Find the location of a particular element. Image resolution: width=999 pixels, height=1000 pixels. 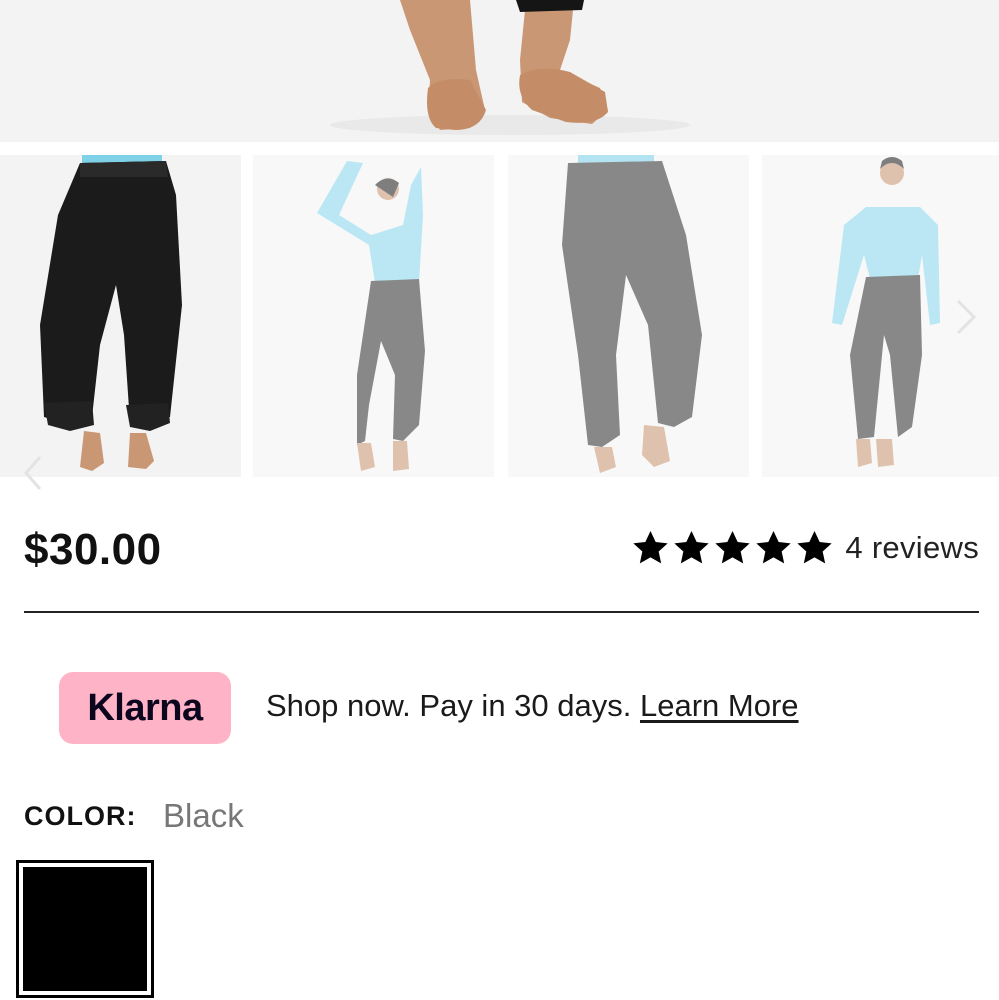

swatch-fill is located at coordinates (85, 929).